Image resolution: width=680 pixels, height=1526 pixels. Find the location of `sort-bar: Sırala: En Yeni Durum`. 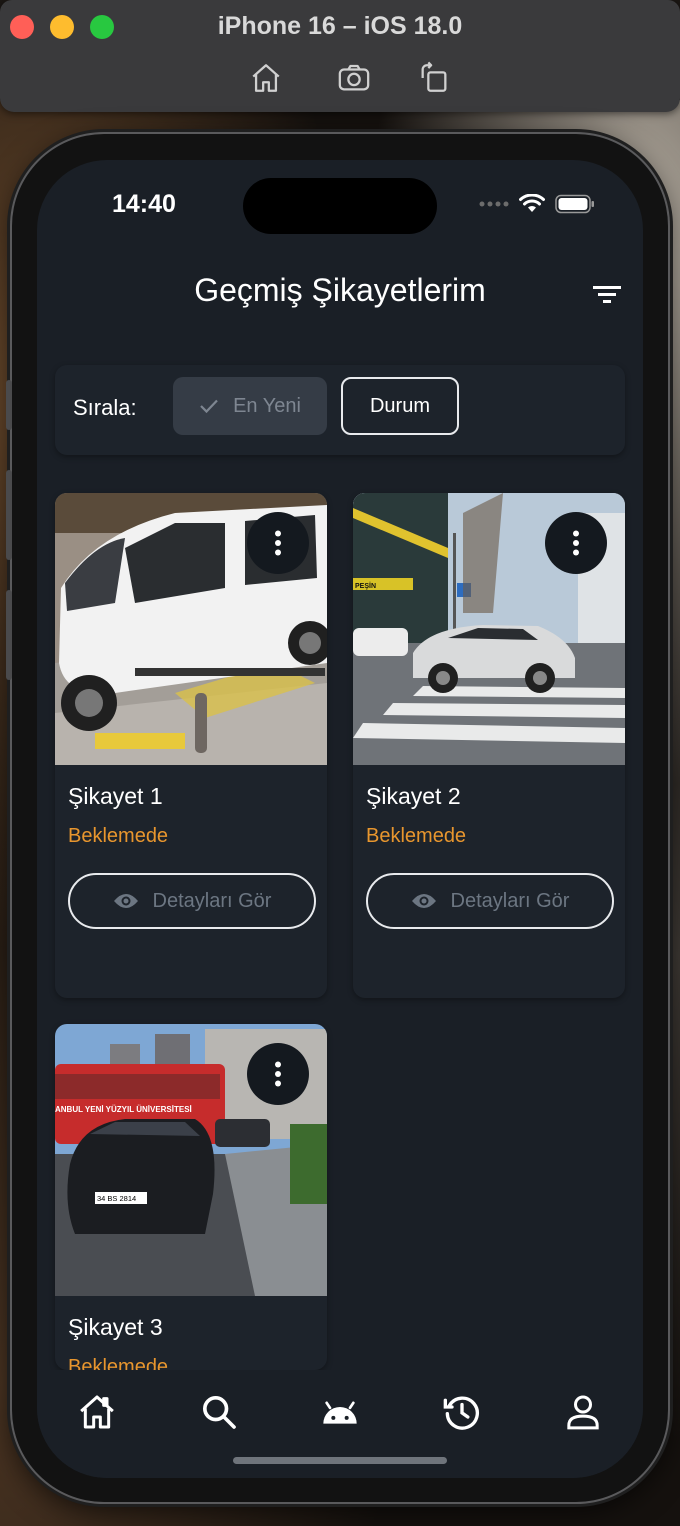

sort-bar: Sırala: En Yeni Durum is located at coordinates (340, 410).